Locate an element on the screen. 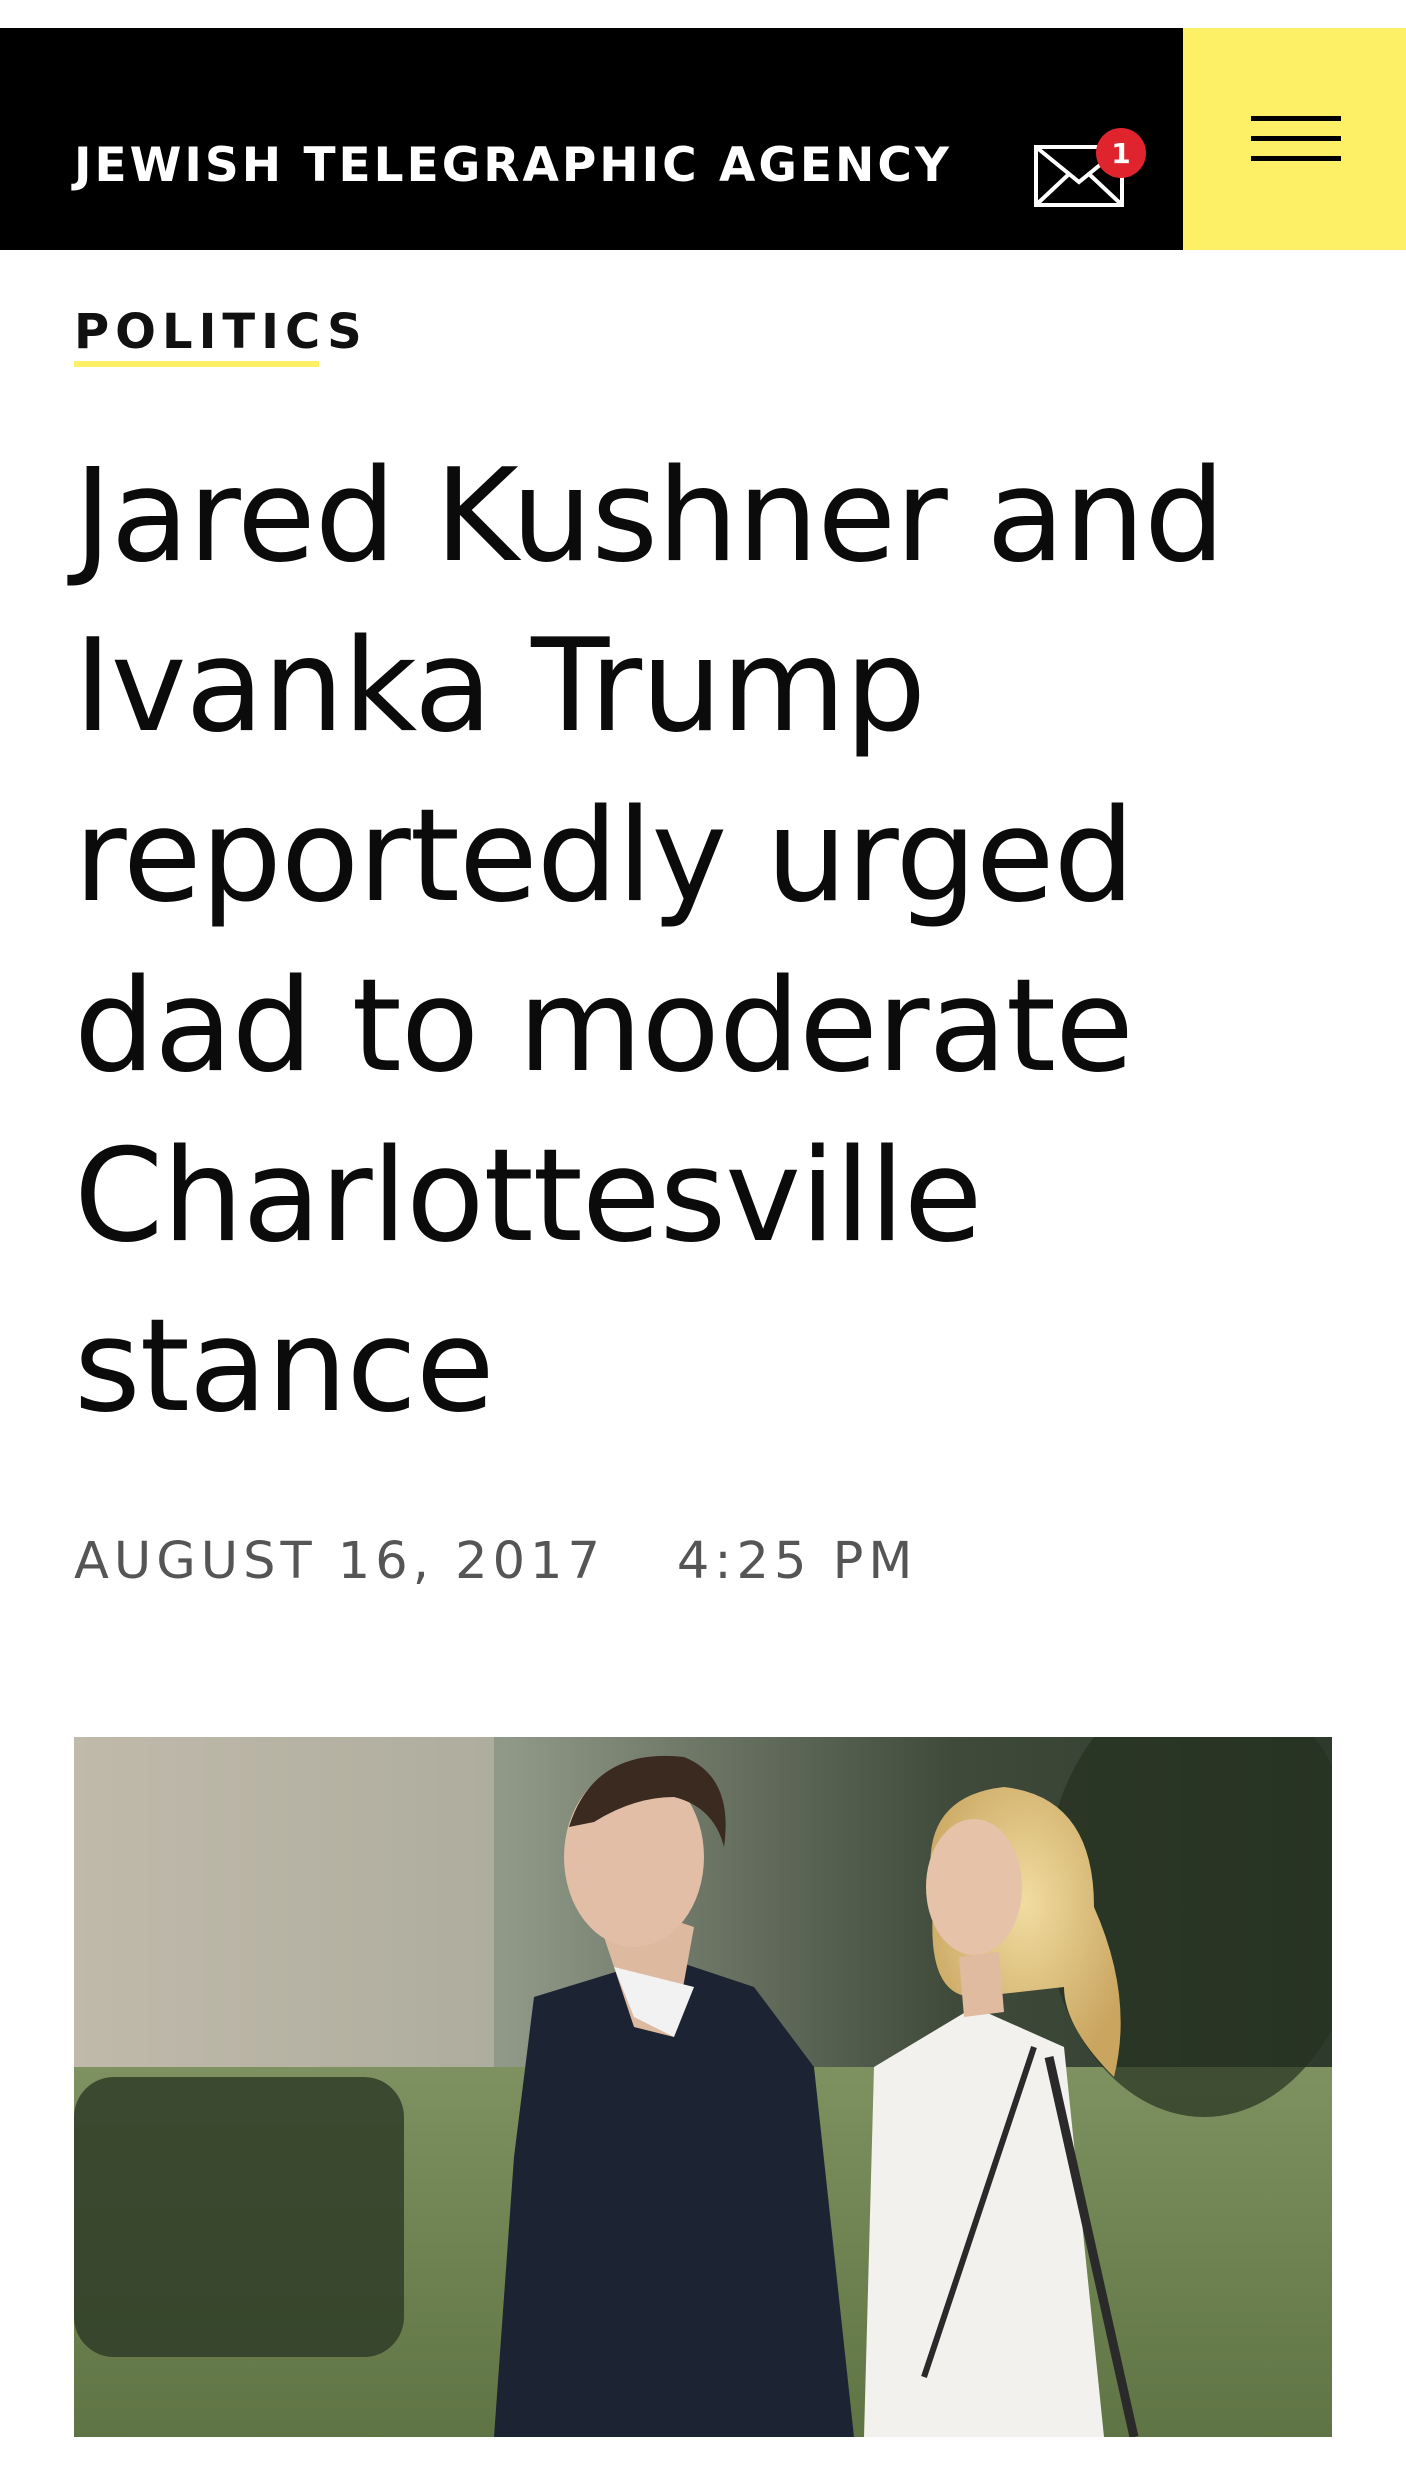  notification-badge: 1 is located at coordinates (1121, 153).